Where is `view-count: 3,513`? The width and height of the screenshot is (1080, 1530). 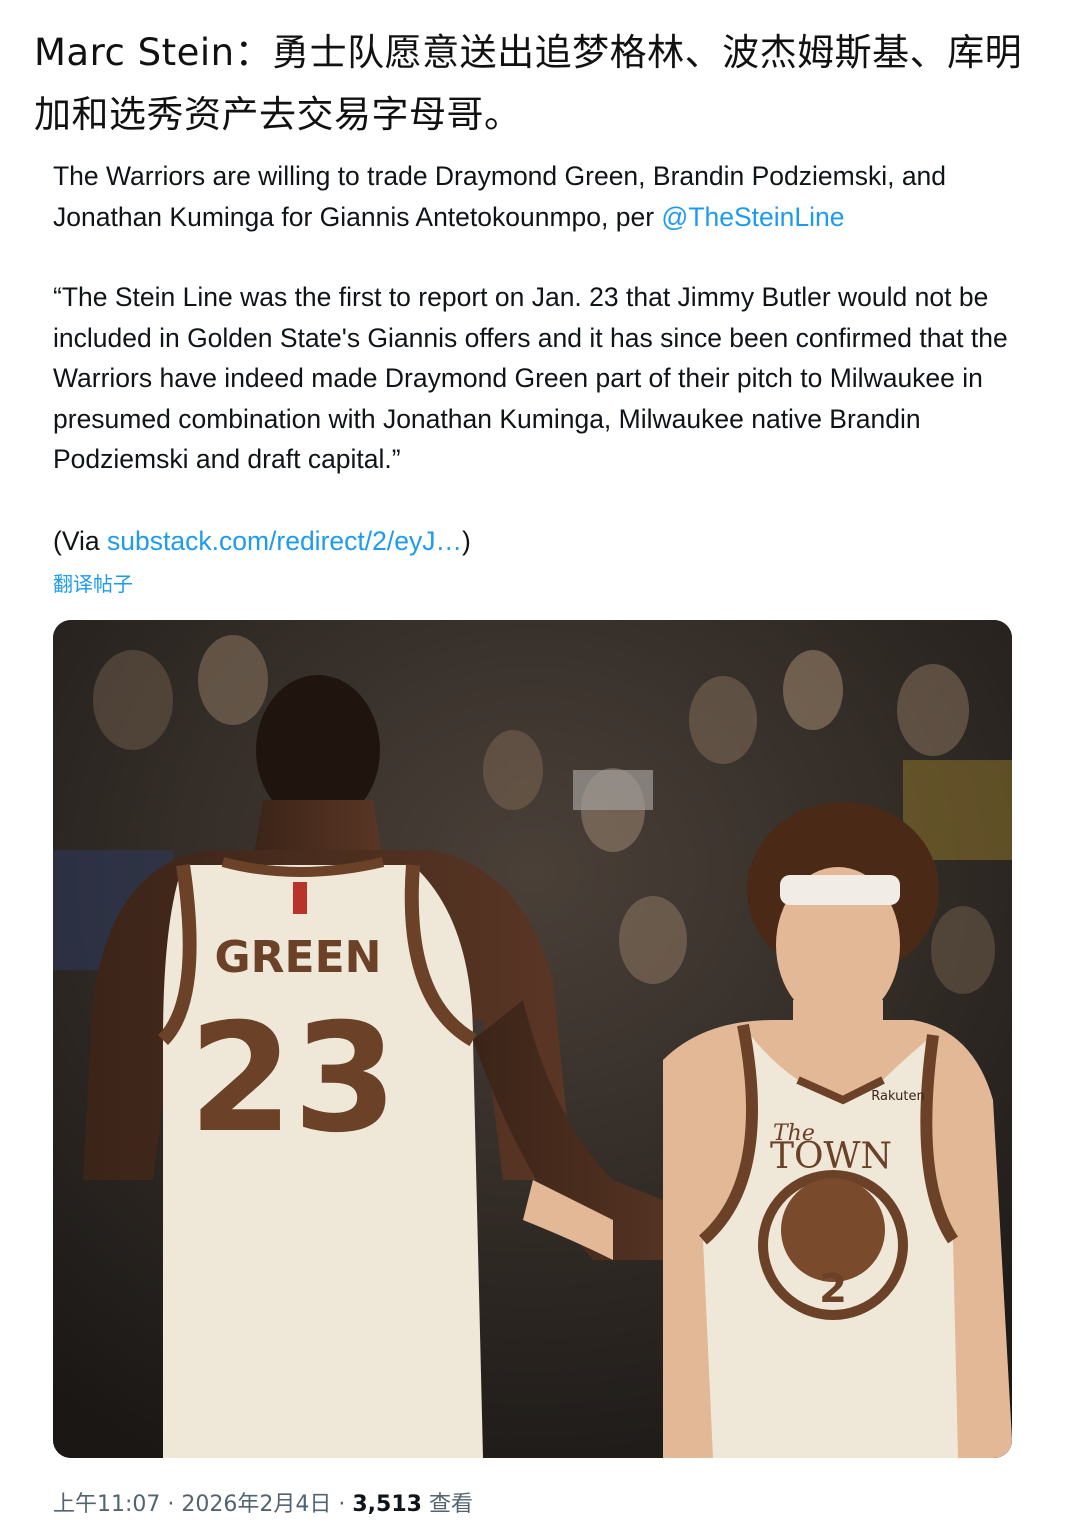
view-count: 3,513 is located at coordinates (387, 1504).